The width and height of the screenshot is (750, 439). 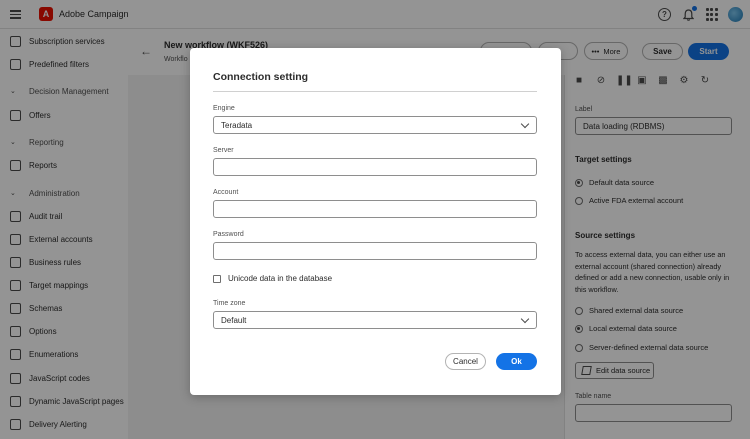 I want to click on account-input, so click(x=375, y=209).